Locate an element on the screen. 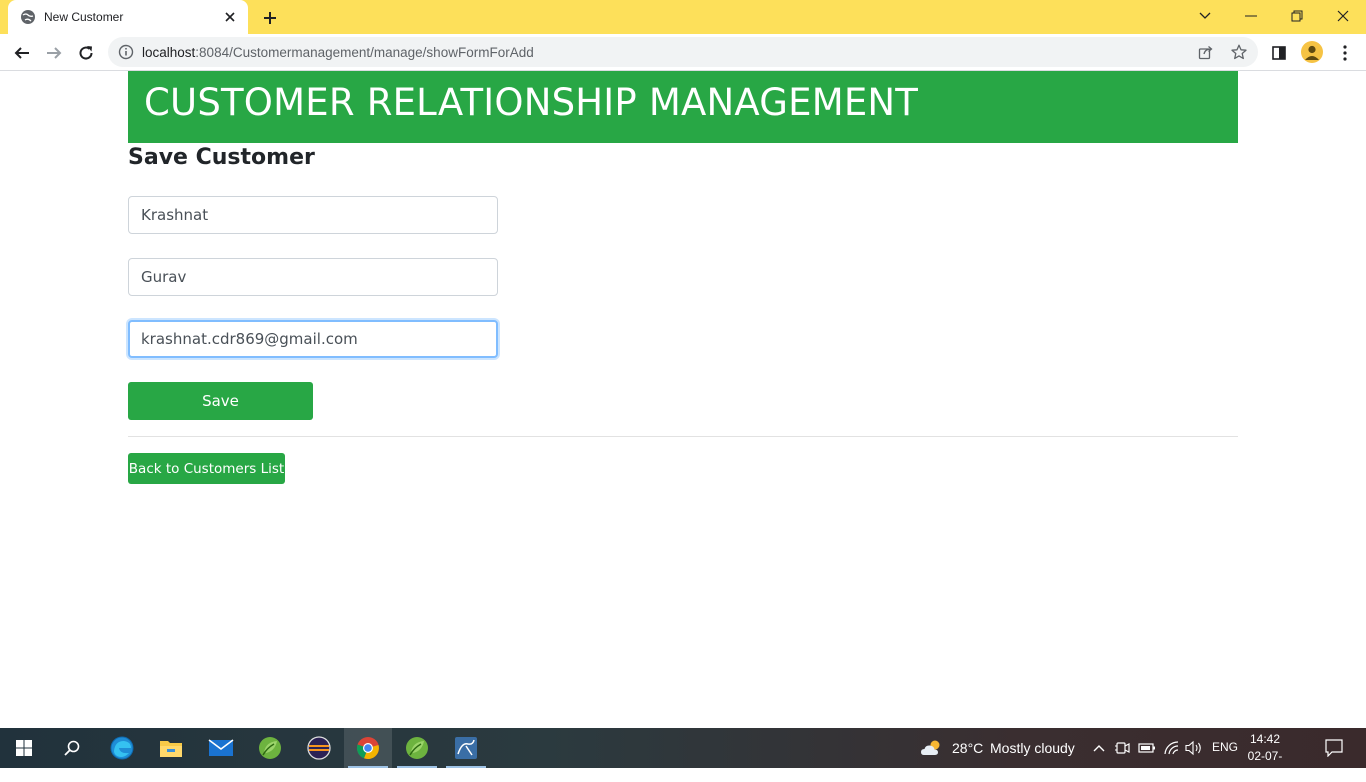 Image resolution: width=1366 pixels, height=782 pixels. notification-center-icon is located at coordinates (1334, 748).